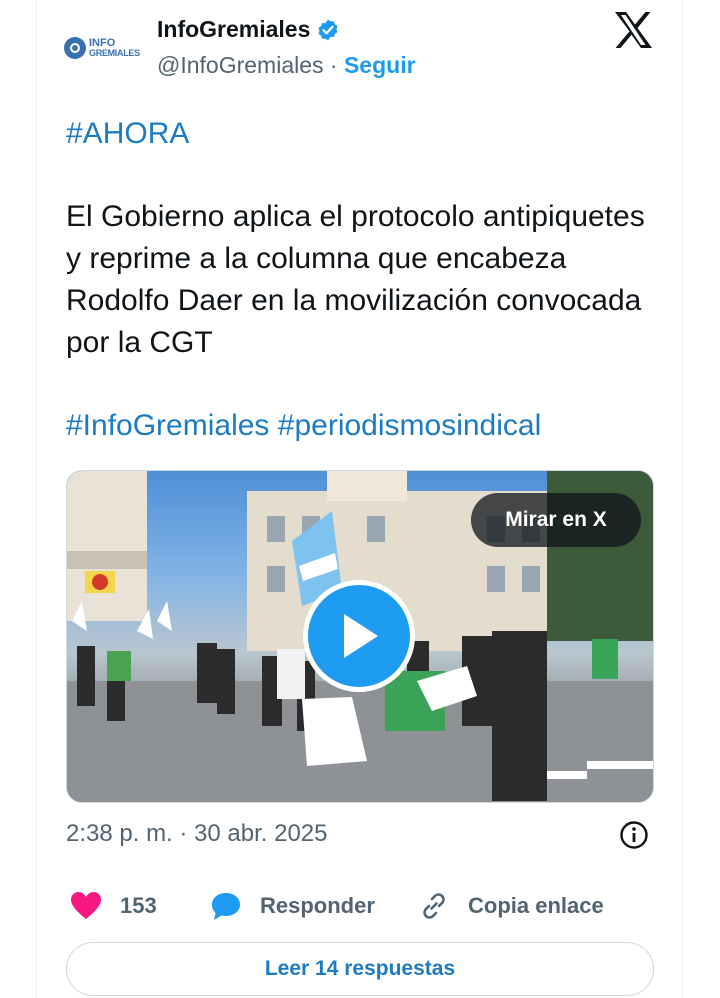 The height and width of the screenshot is (998, 720). Describe the element at coordinates (328, 29) in the screenshot. I see `verified-badge-icon` at that location.